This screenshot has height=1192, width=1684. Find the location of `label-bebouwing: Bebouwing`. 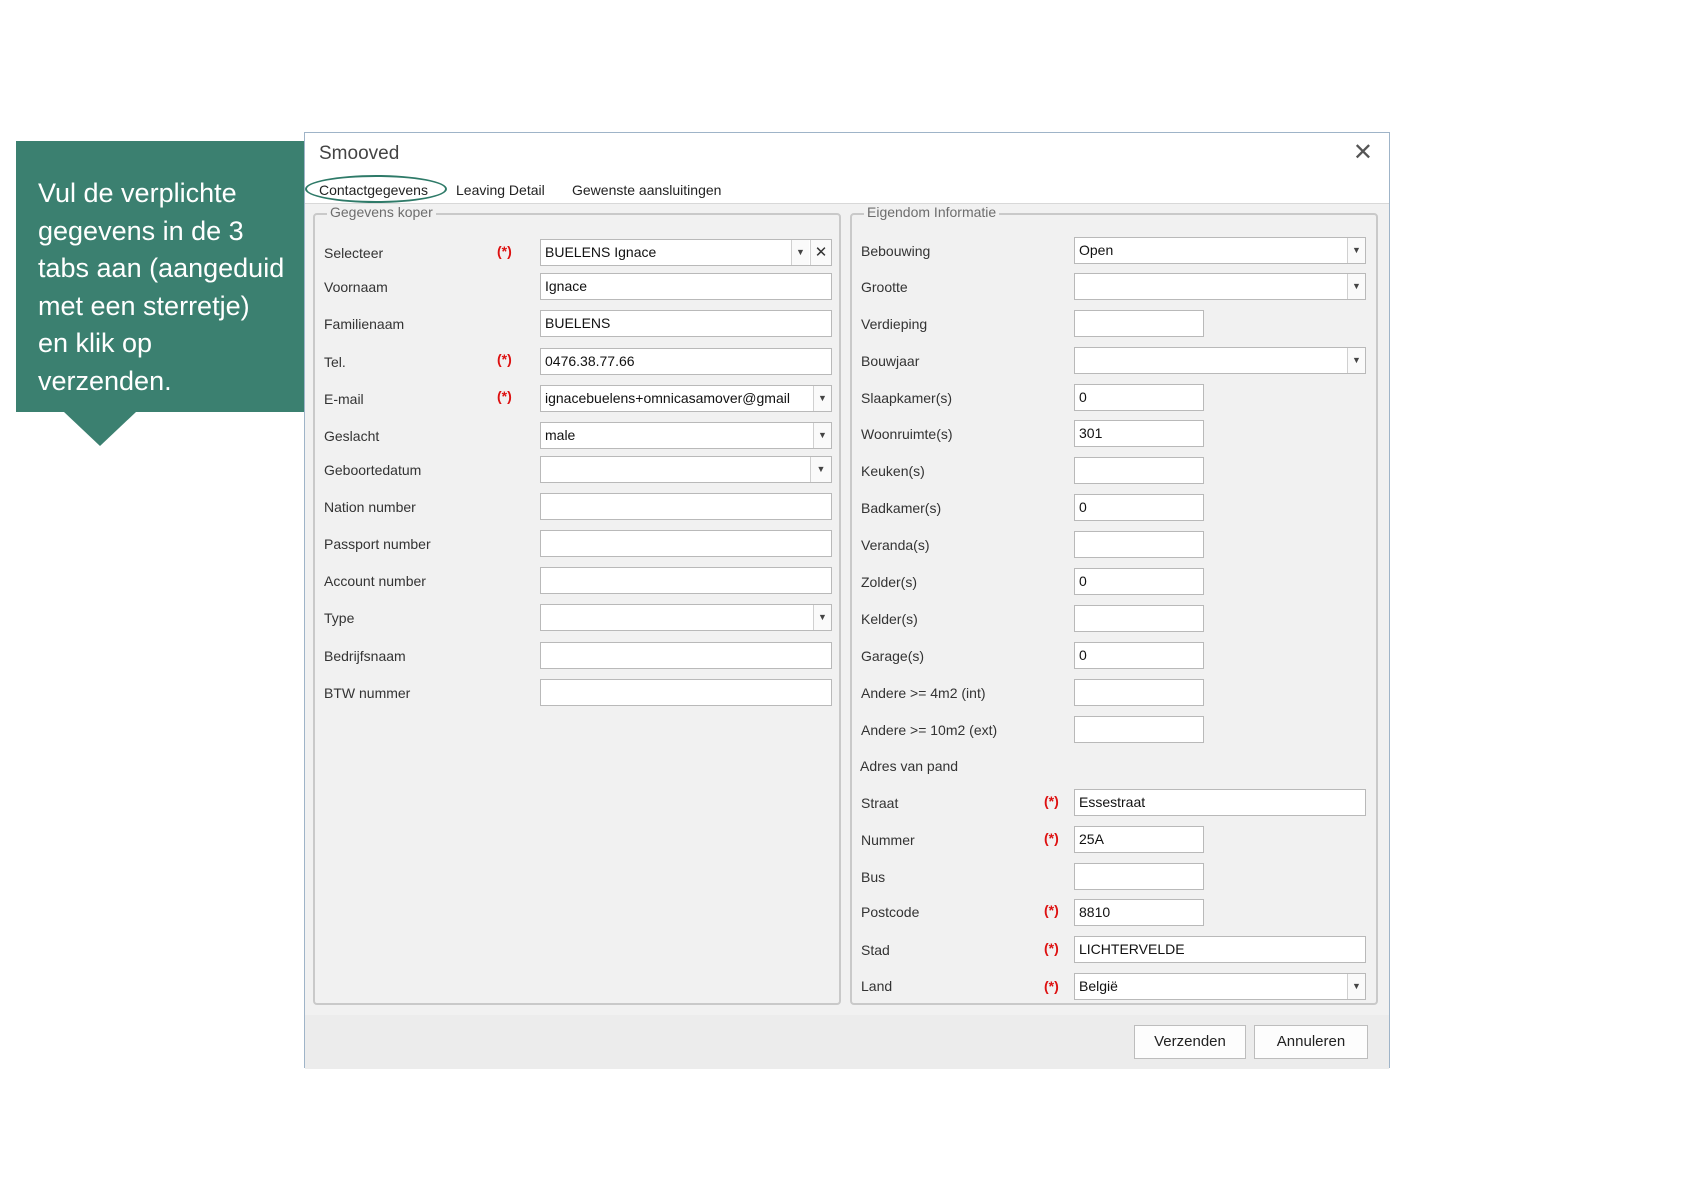

label-bebouwing: Bebouwing is located at coordinates (896, 251).